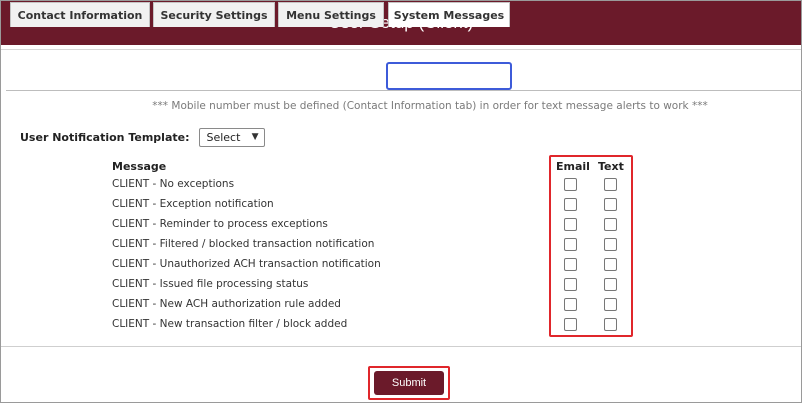 The image size is (802, 403). I want to click on message-row-label: CLIENT - Reminder to process exceptions, so click(220, 224).